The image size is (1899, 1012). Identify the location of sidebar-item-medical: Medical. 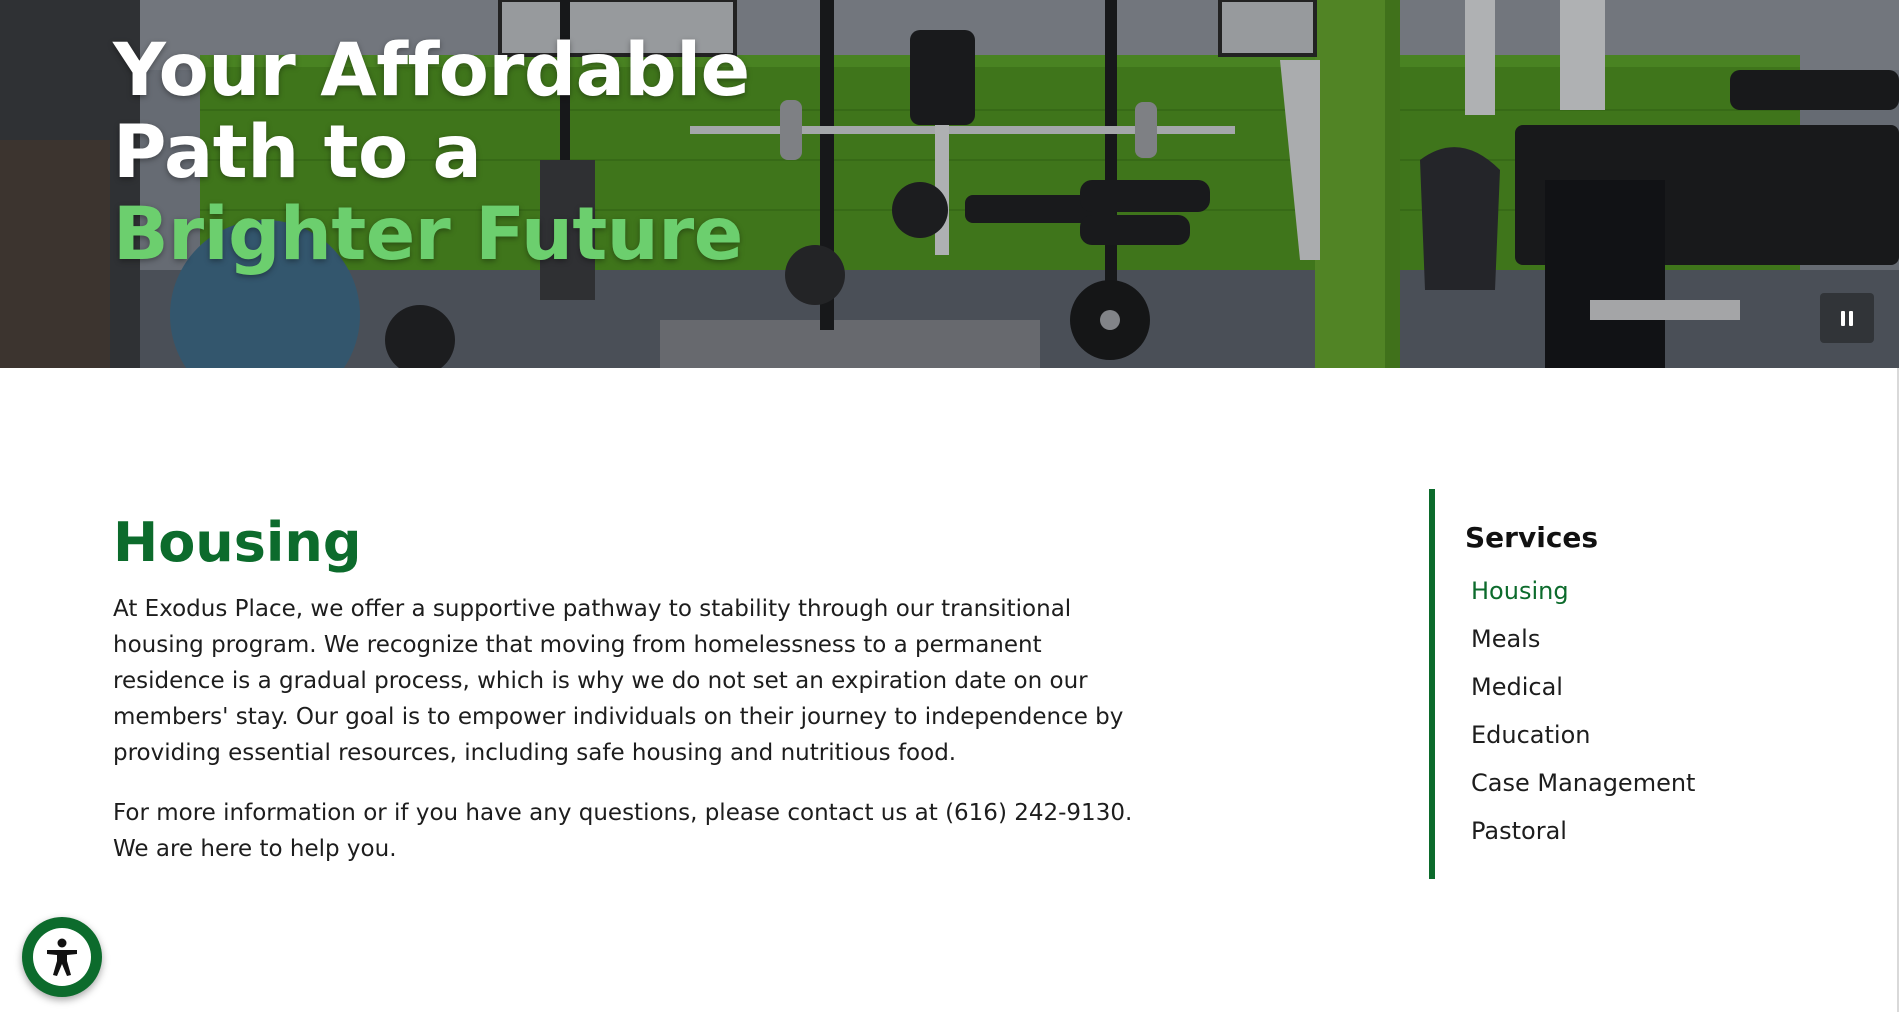
(1583, 687).